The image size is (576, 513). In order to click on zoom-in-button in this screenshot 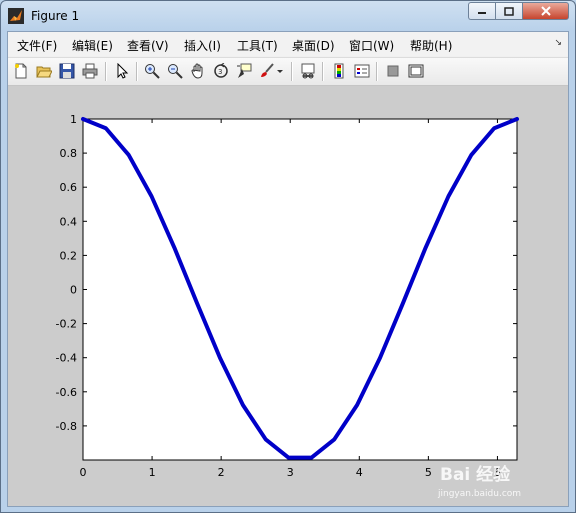, I will do `click(152, 71)`.